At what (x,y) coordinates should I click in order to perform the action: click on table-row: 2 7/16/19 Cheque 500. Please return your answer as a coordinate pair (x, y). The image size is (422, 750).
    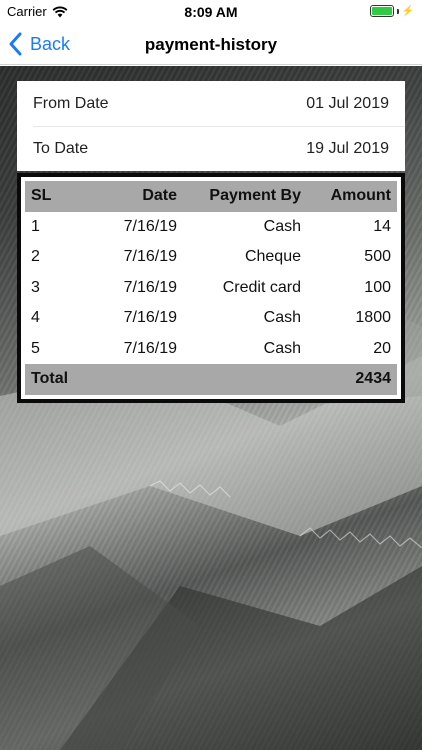
    Looking at the image, I should click on (211, 257).